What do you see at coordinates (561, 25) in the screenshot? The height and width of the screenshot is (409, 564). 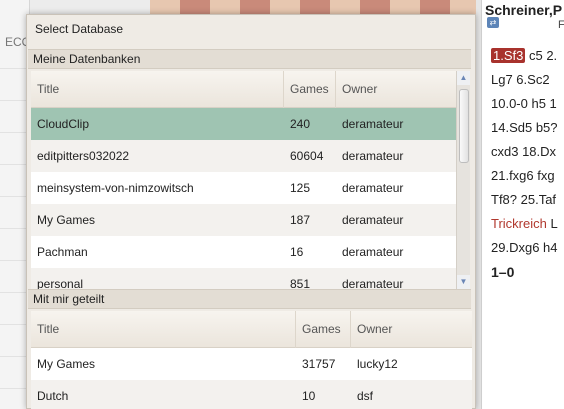 I see `event-label: F` at bounding box center [561, 25].